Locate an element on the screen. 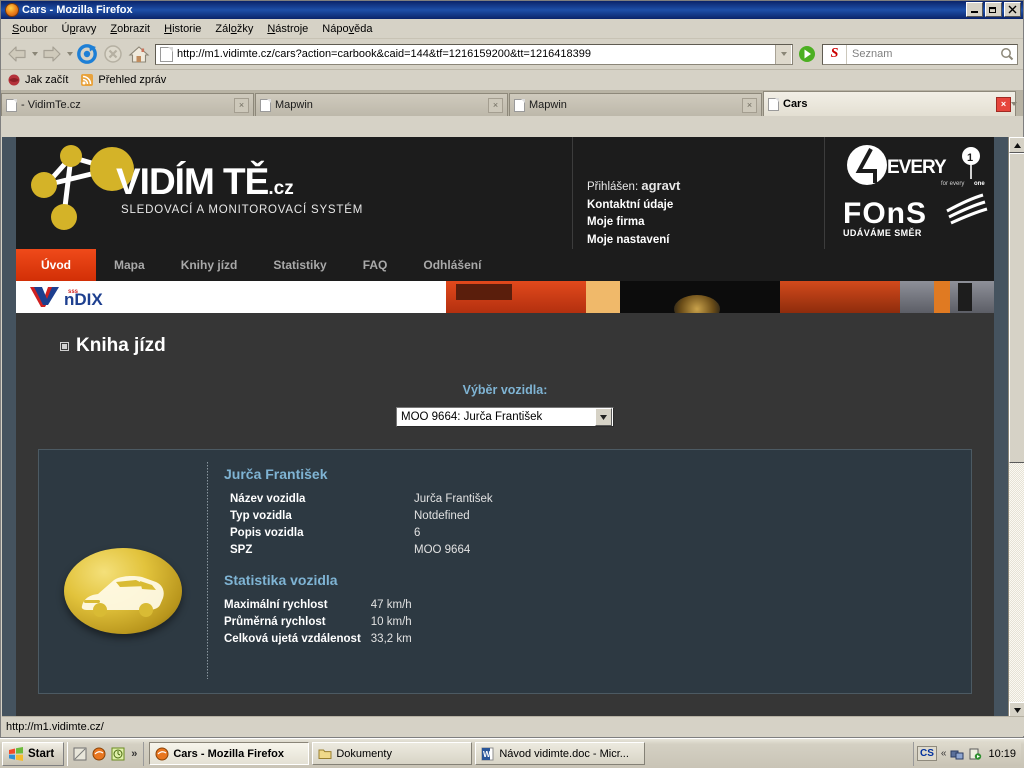 The width and height of the screenshot is (1024, 768). reload-icon is located at coordinates (87, 54).